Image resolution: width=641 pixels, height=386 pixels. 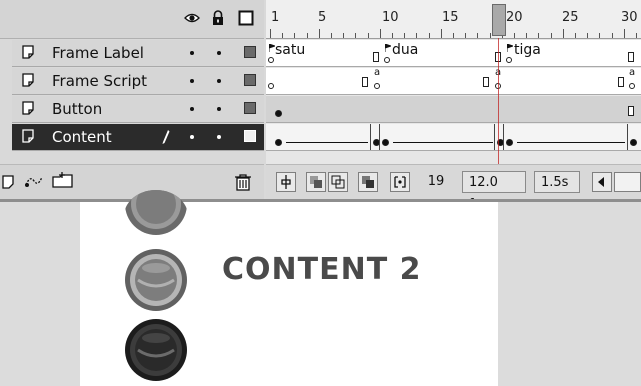 What do you see at coordinates (156, 350) in the screenshot?
I see `button-bottom-icon` at bounding box center [156, 350].